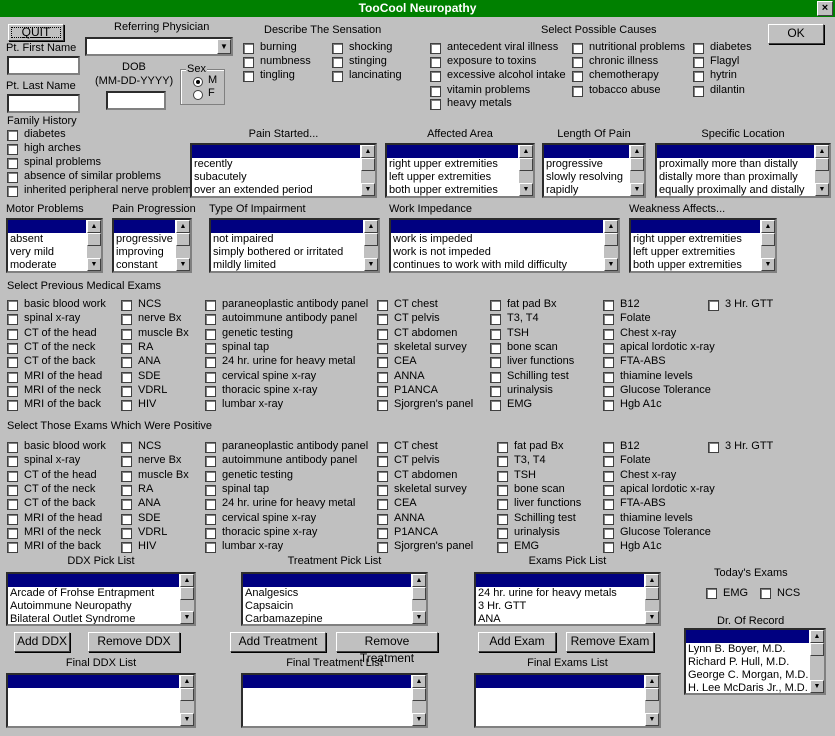 This screenshot has width=835, height=736. I want to click on list-item: simply bothered or irritated, so click(287, 252).